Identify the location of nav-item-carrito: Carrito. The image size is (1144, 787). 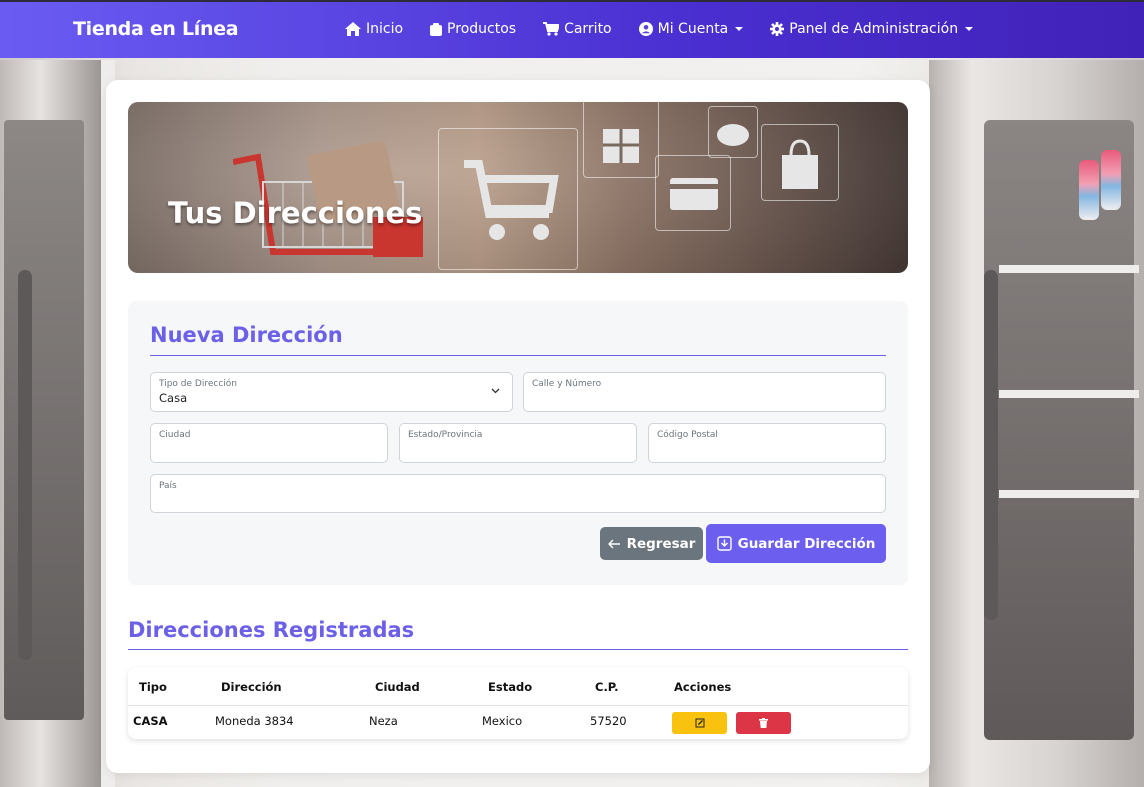
(577, 29).